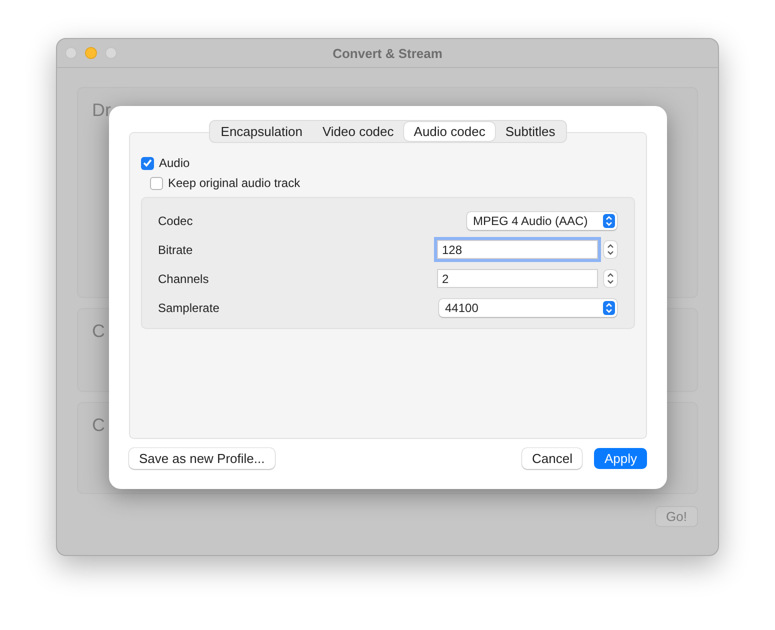 The width and height of the screenshot is (775, 630). What do you see at coordinates (234, 183) in the screenshot?
I see `checkbox-label: Keep original audio track` at bounding box center [234, 183].